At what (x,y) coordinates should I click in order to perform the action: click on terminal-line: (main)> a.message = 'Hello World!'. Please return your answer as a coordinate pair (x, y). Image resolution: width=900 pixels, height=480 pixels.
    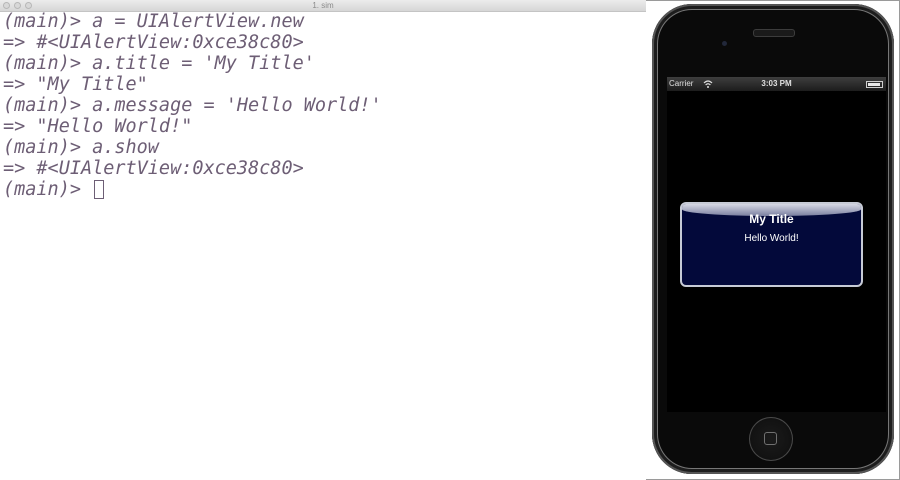
    Looking at the image, I should click on (192, 105).